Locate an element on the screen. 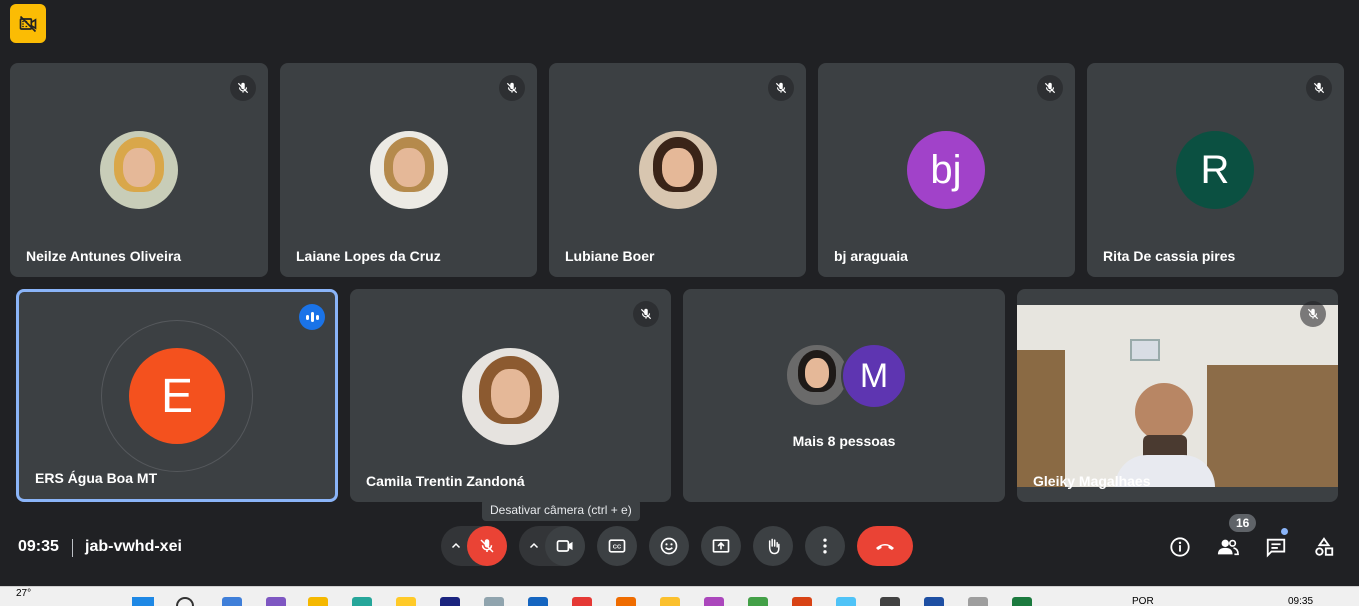  avatar: E is located at coordinates (177, 396).